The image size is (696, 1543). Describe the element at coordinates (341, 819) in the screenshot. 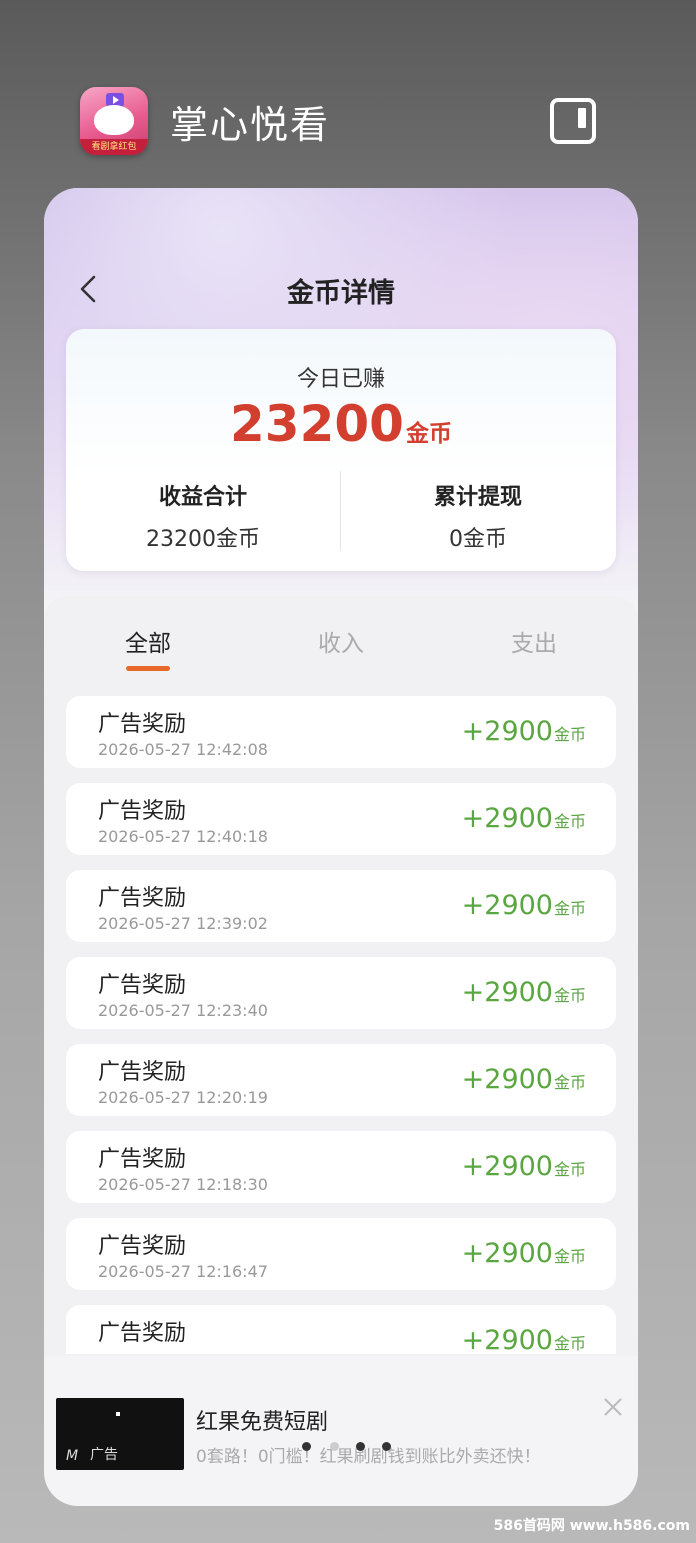

I see `transaction-row: 广告奖励 2026-05-27 12:40:18 +2900金币` at that location.